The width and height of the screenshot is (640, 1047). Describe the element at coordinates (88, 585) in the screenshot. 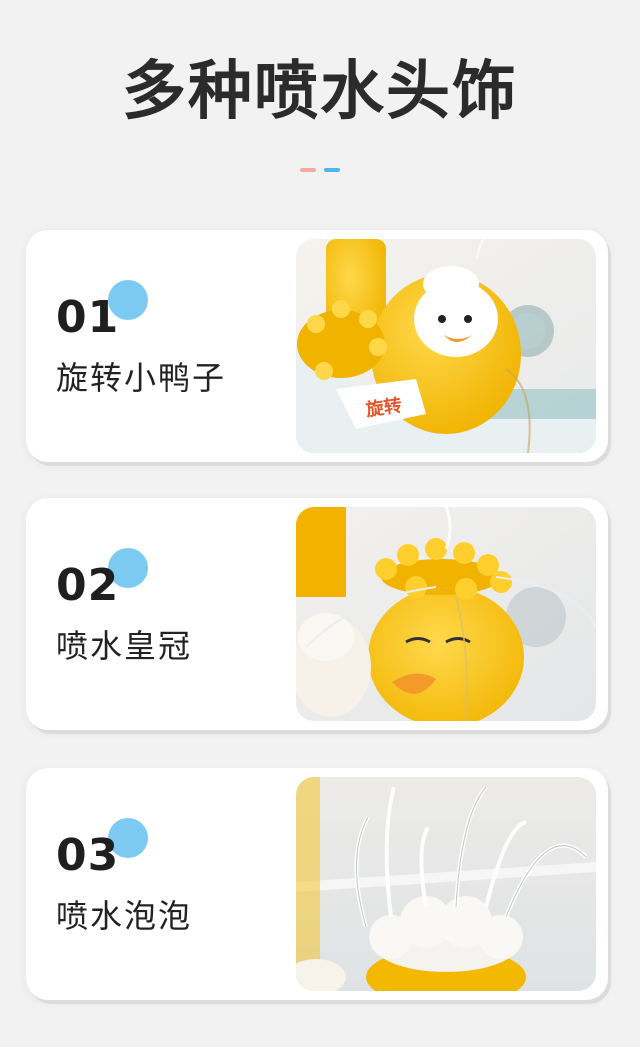

I see `feature-number: 02` at that location.